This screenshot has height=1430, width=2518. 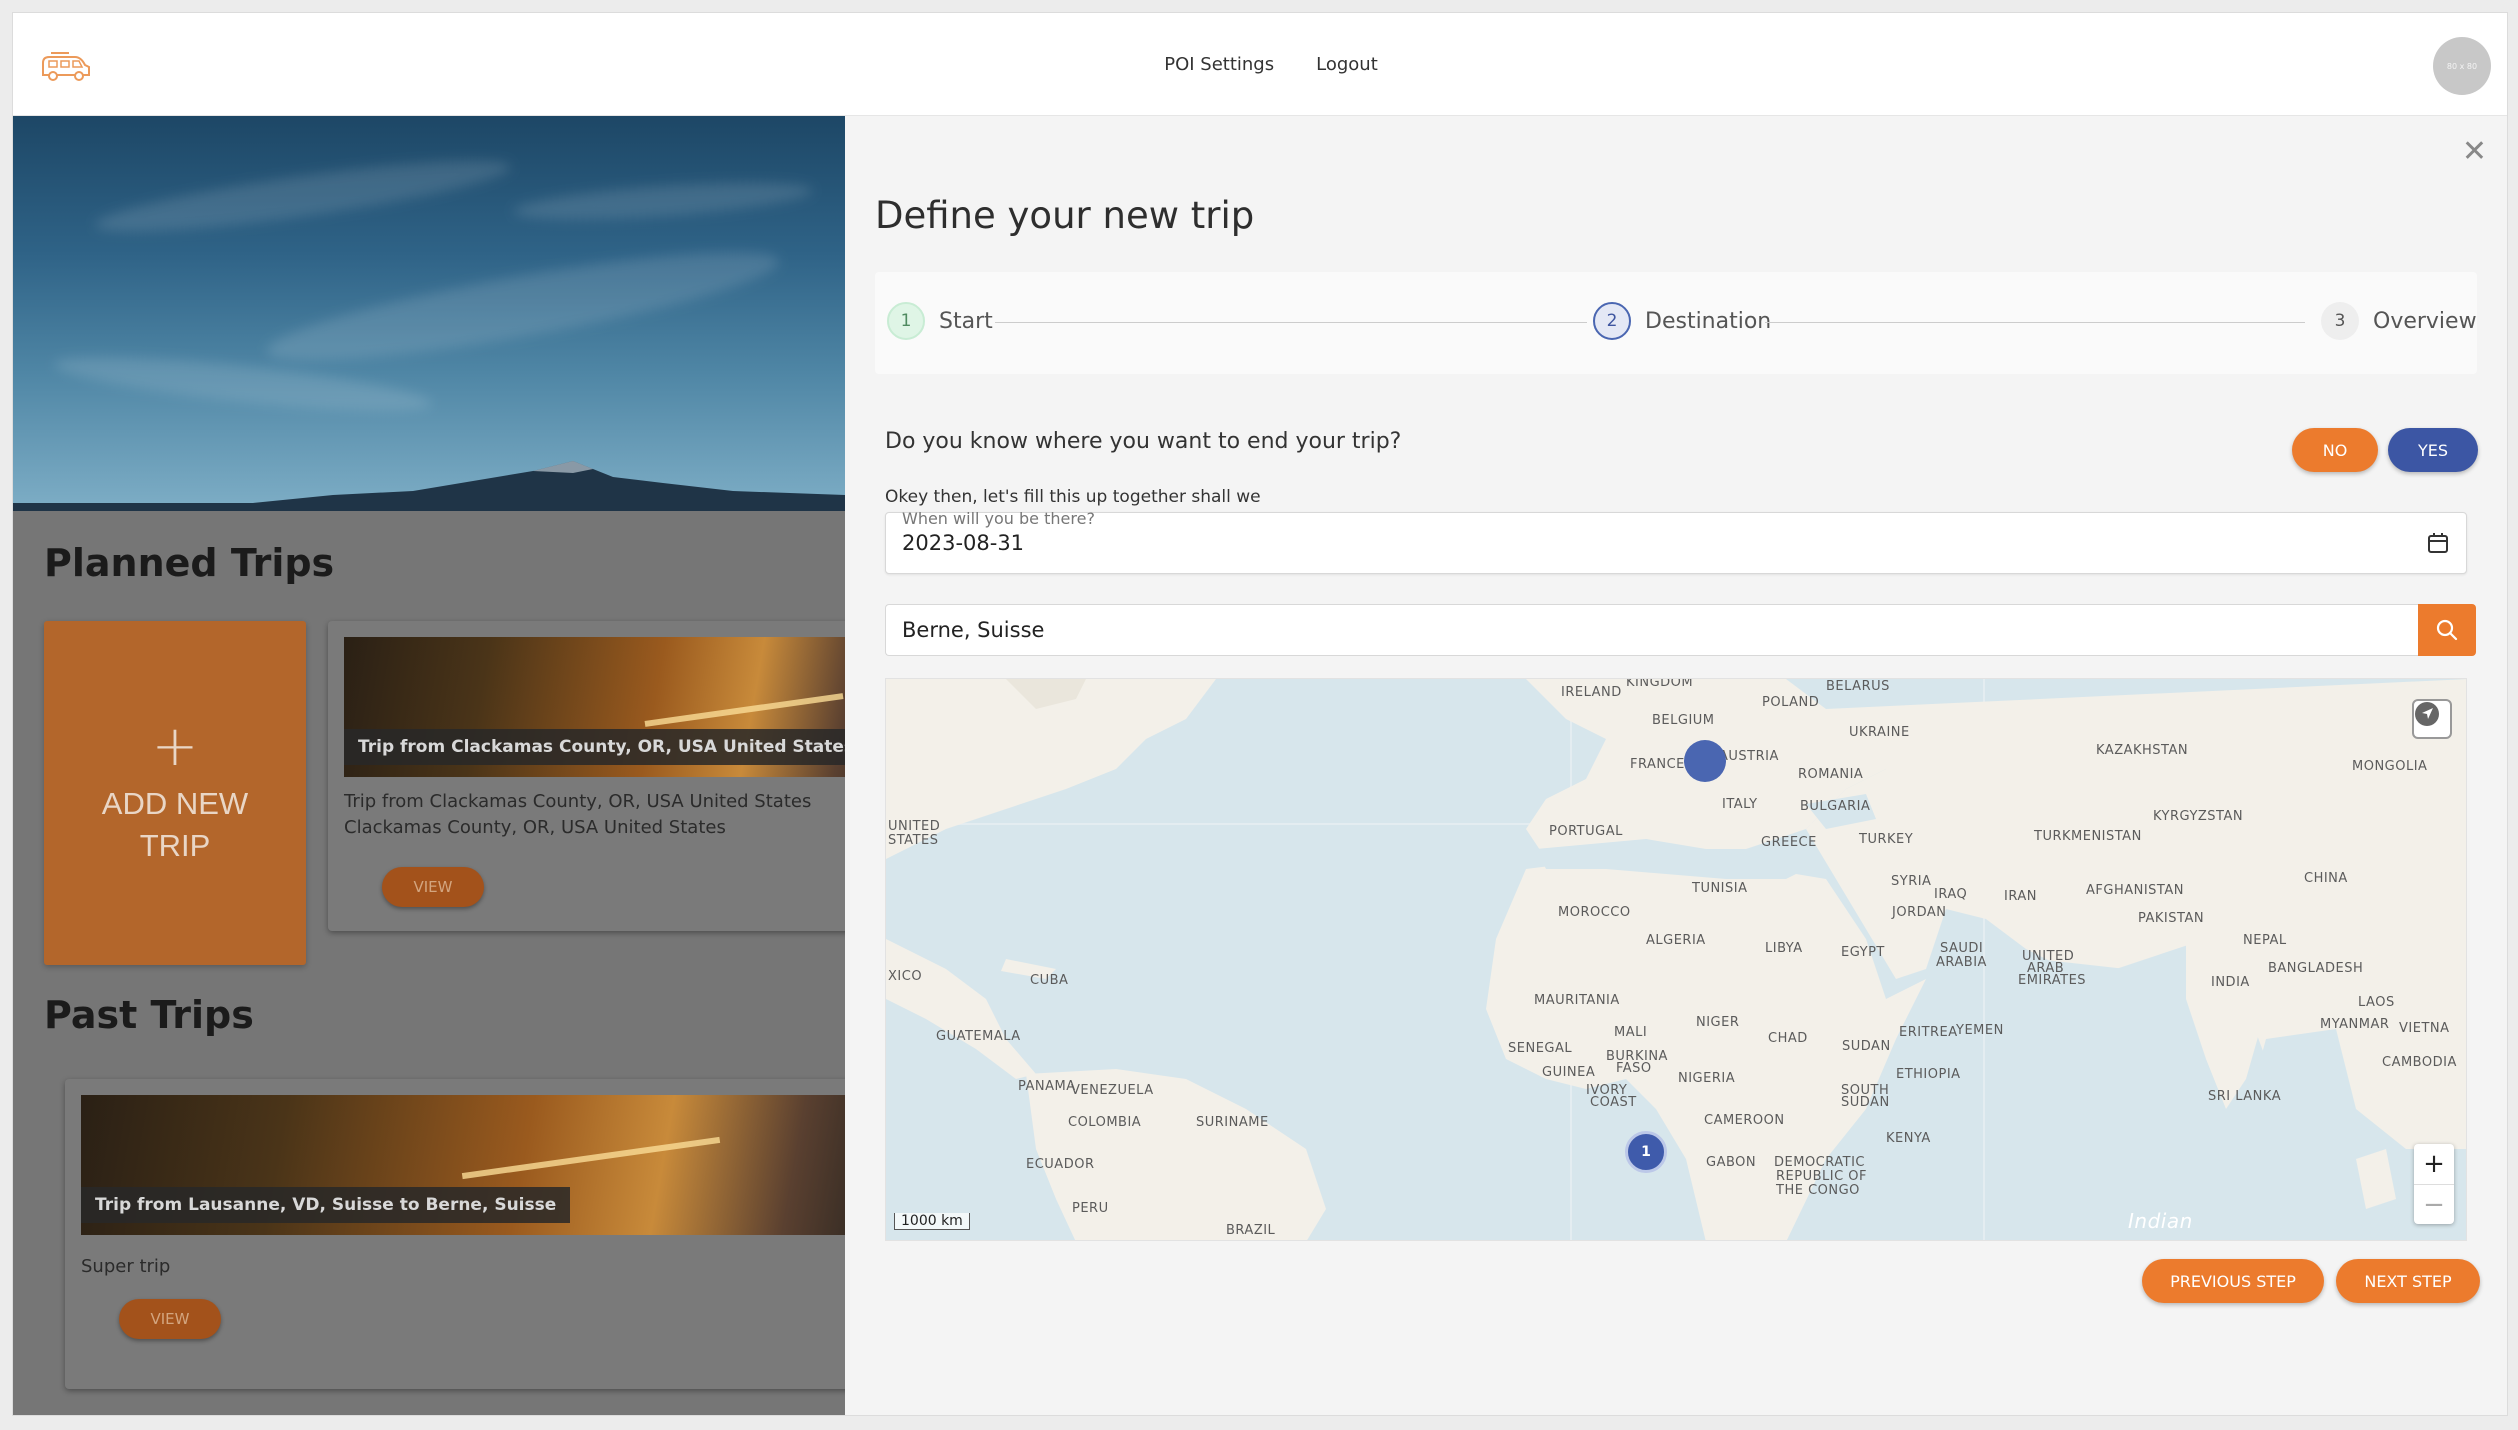 What do you see at coordinates (175, 747) in the screenshot?
I see `plus-icon: +` at bounding box center [175, 747].